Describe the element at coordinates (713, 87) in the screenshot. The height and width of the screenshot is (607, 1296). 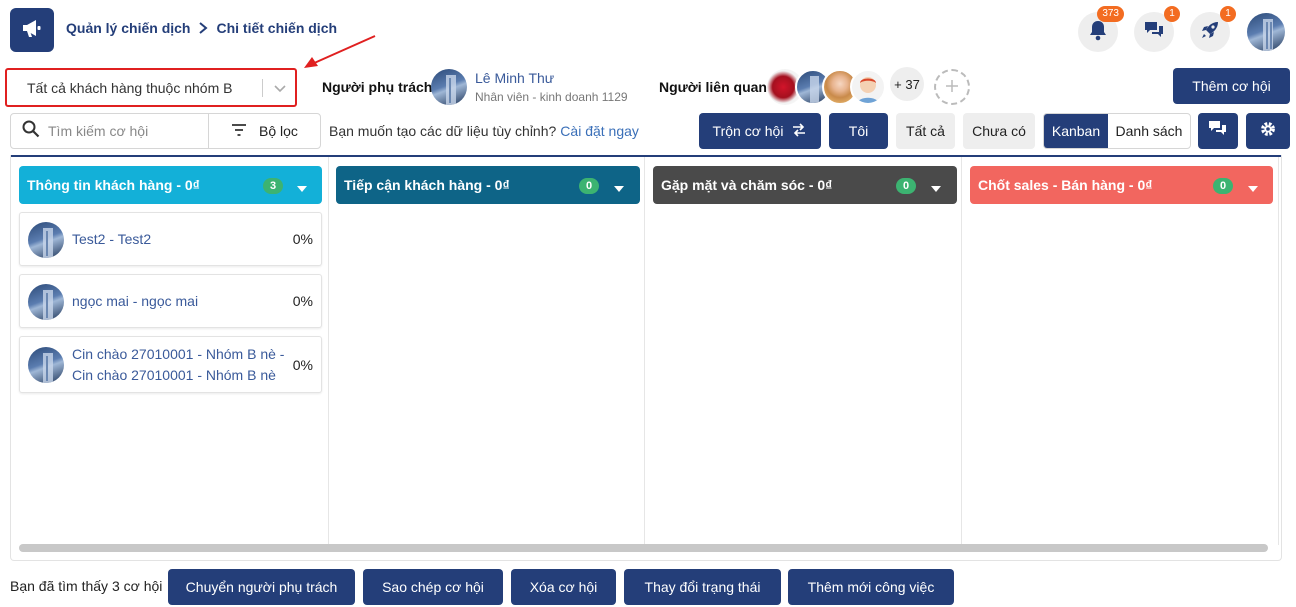
I see `related-label: Người liên quan` at that location.